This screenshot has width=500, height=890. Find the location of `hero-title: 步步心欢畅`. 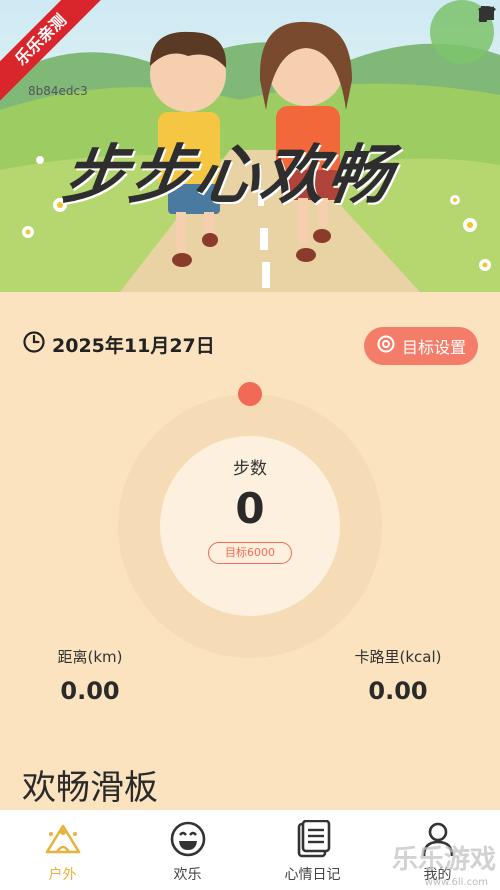

hero-title: 步步心欢畅 is located at coordinates (228, 176).